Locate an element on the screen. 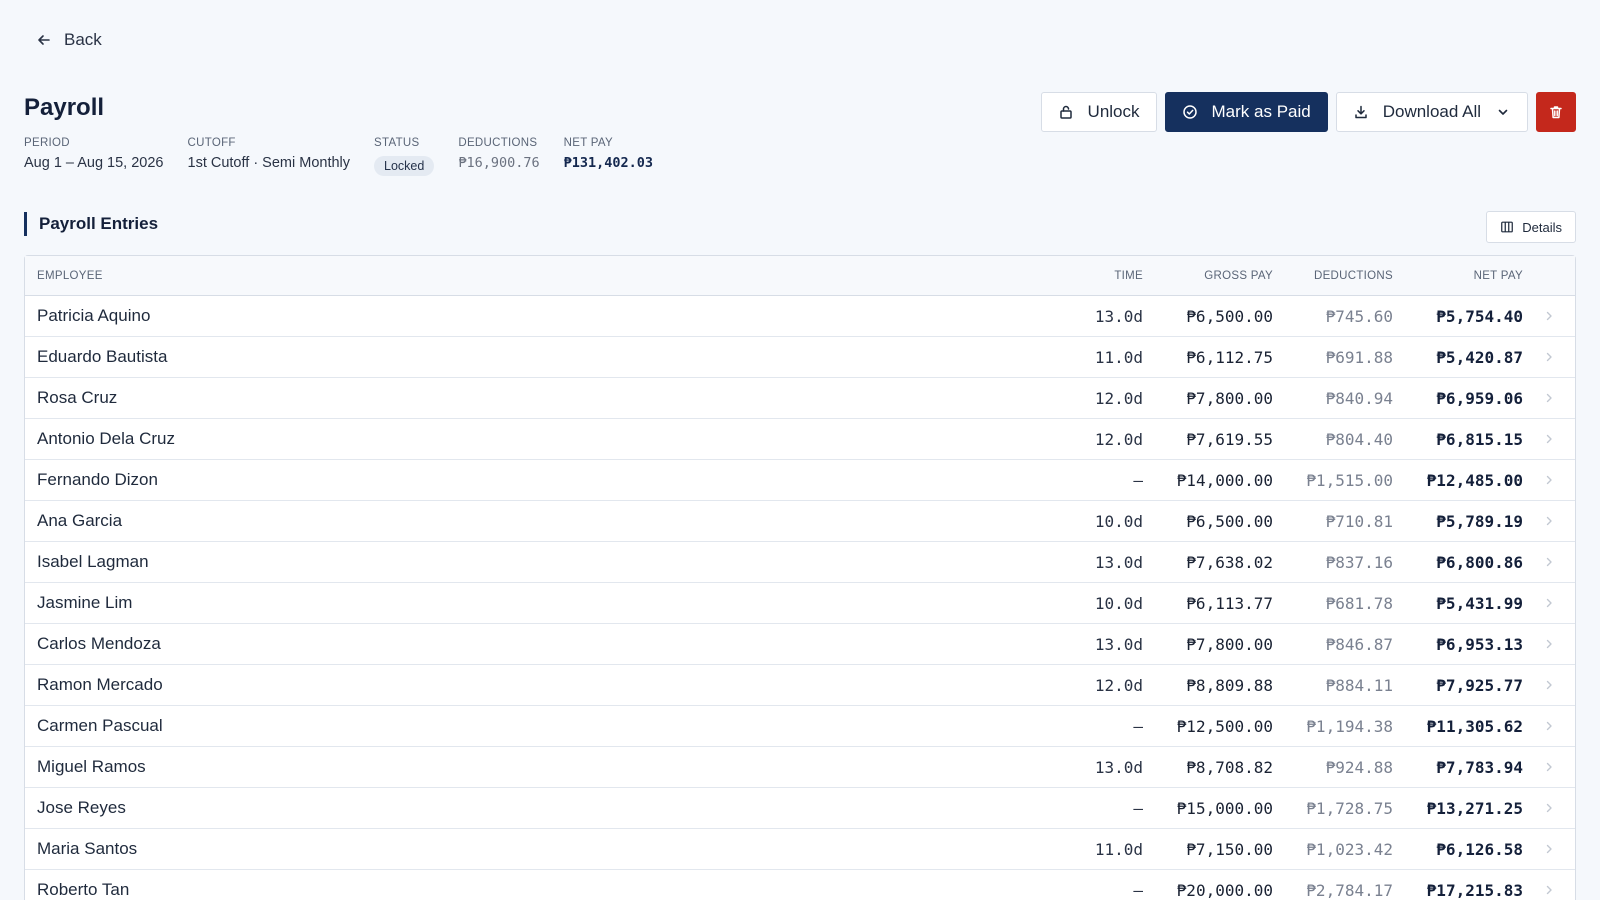  details-button: Details is located at coordinates (1531, 227).